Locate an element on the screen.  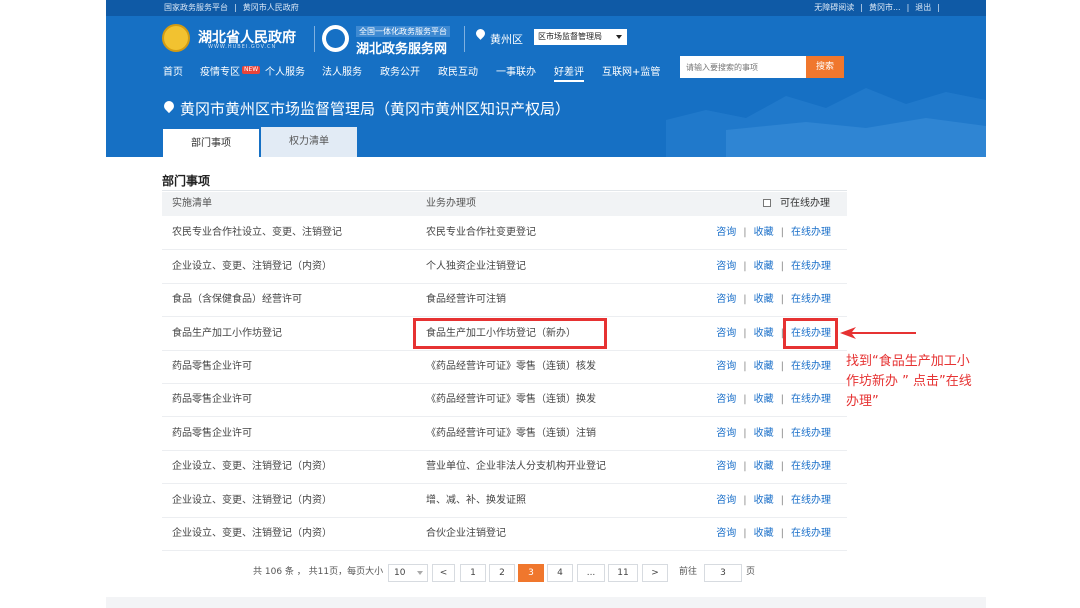
prev-page-button: < is located at coordinates (443, 573).